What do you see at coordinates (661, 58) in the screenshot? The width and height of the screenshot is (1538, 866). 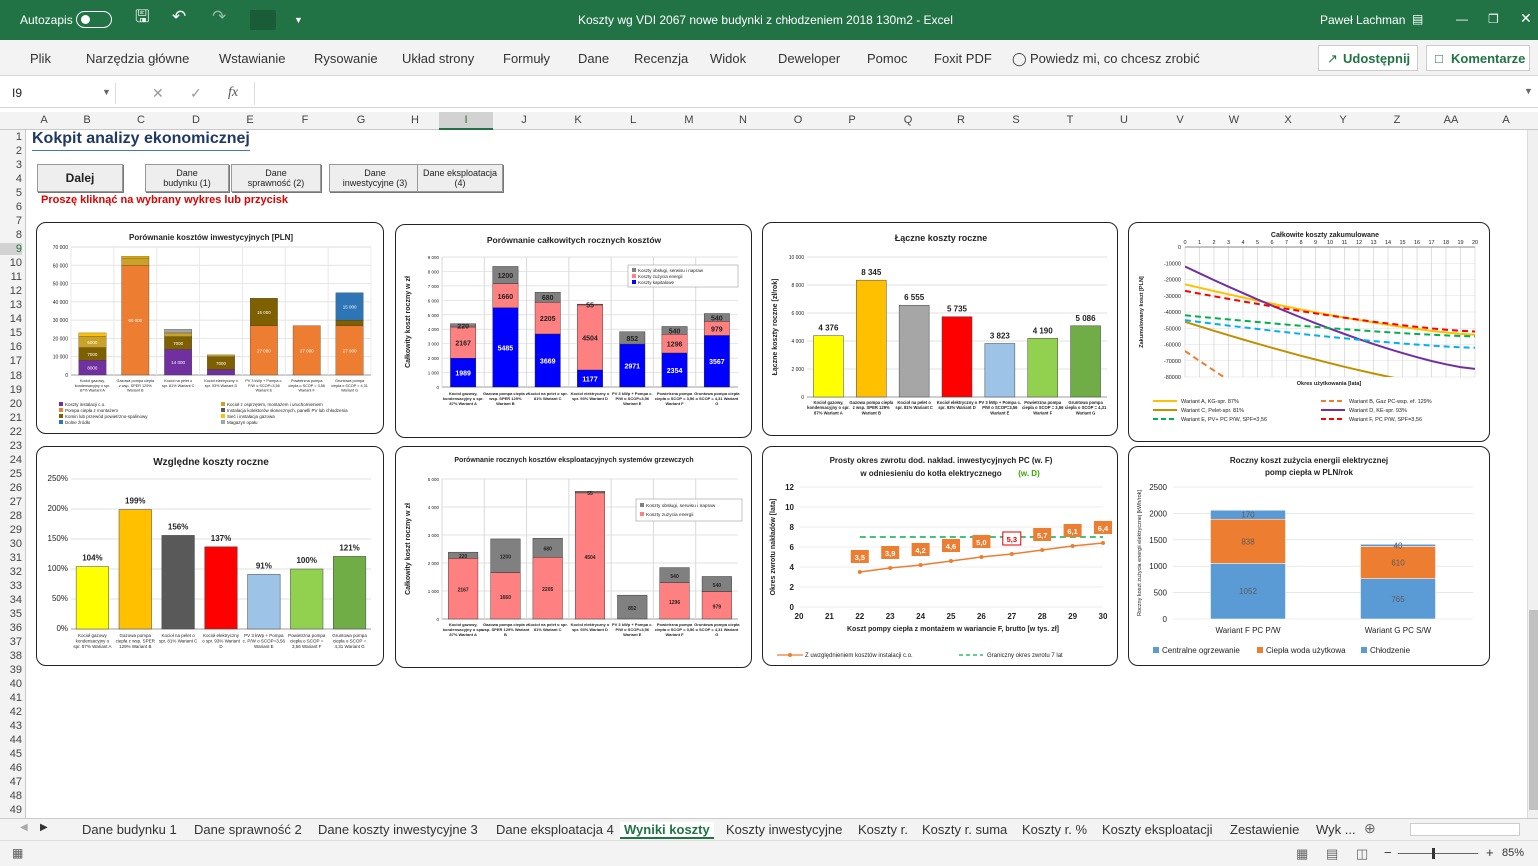 I see `menu-review: Recenzja` at bounding box center [661, 58].